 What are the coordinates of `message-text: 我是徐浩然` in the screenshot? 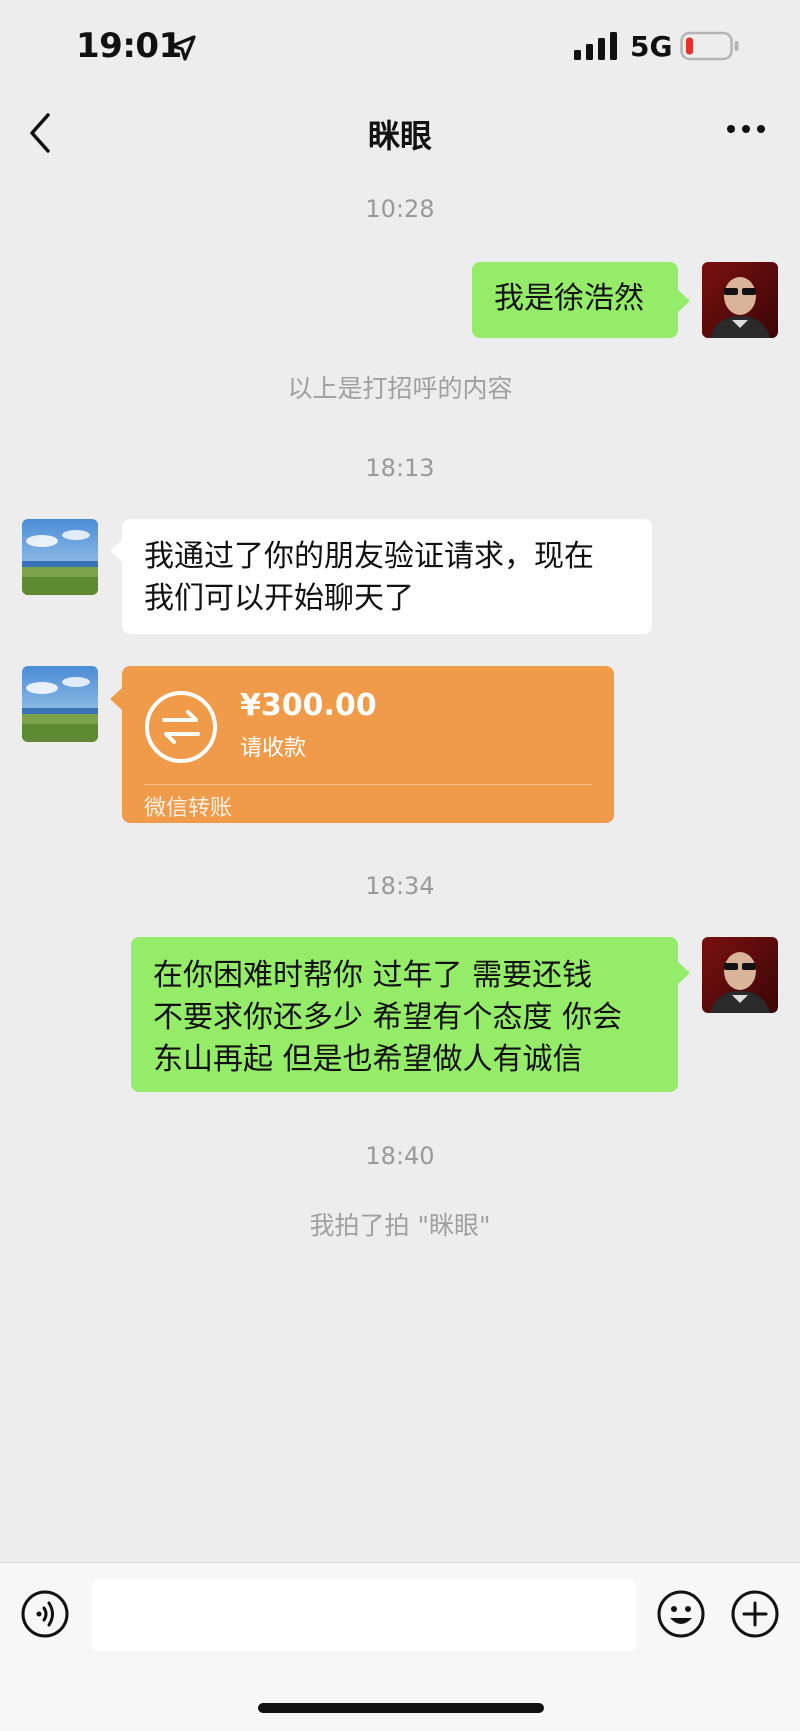 It's located at (569, 298).